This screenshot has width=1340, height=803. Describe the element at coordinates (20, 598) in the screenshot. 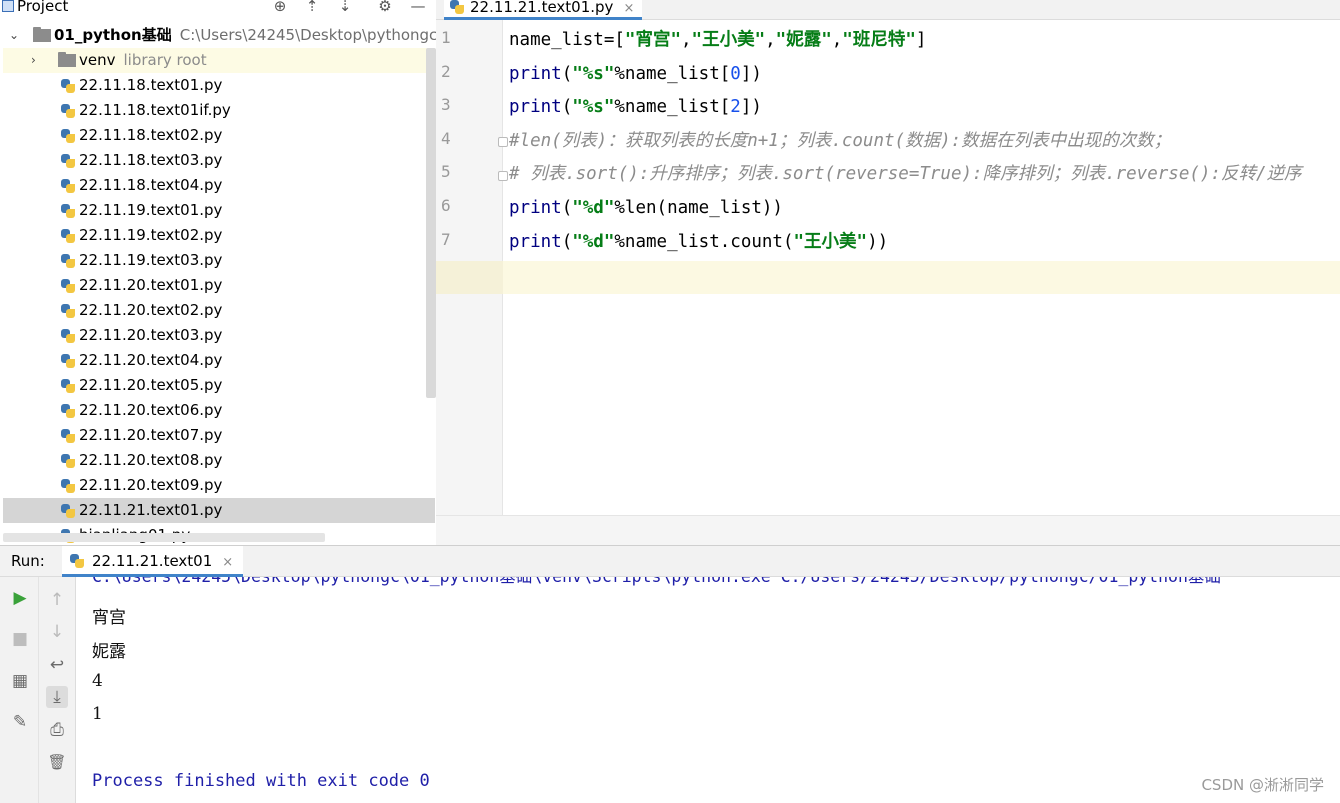

I see `rerun-icon: ▶` at that location.